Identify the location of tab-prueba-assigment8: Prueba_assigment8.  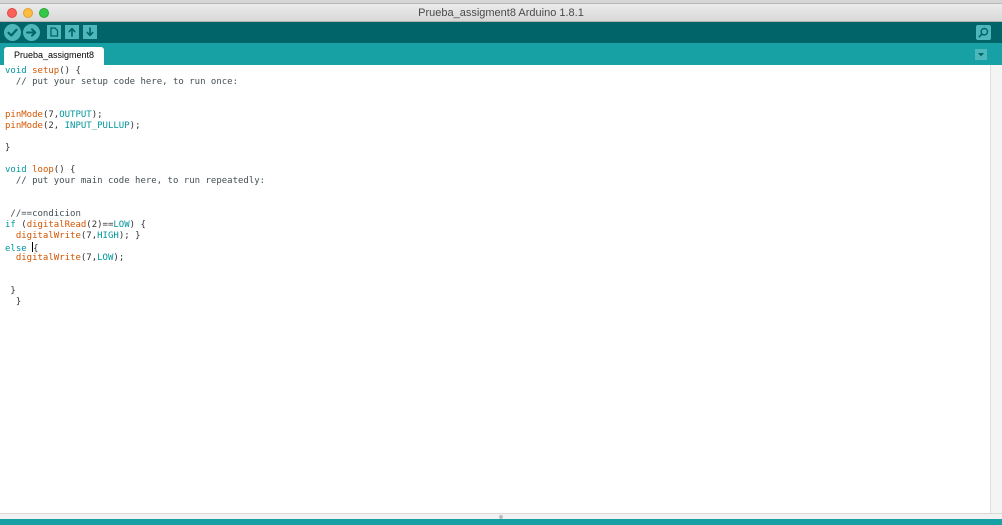
(54, 56).